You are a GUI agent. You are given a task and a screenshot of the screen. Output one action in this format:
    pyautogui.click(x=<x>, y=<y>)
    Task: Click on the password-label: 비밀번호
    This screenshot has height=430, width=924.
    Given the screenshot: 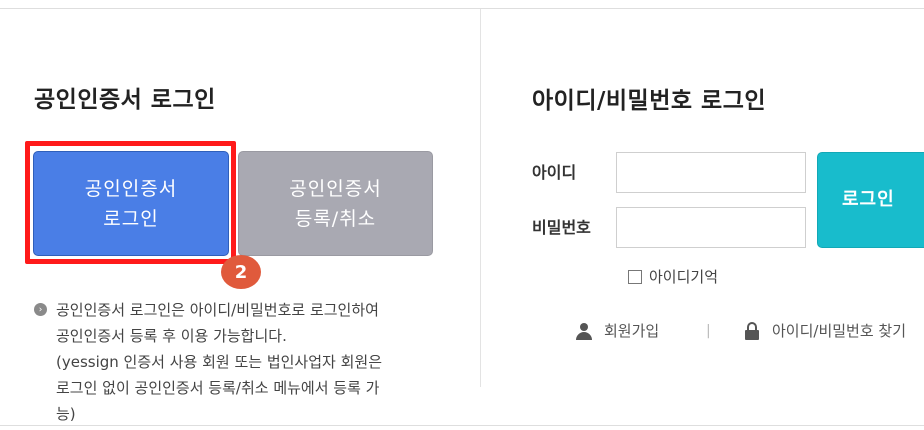 What is the action you would take?
    pyautogui.click(x=561, y=227)
    